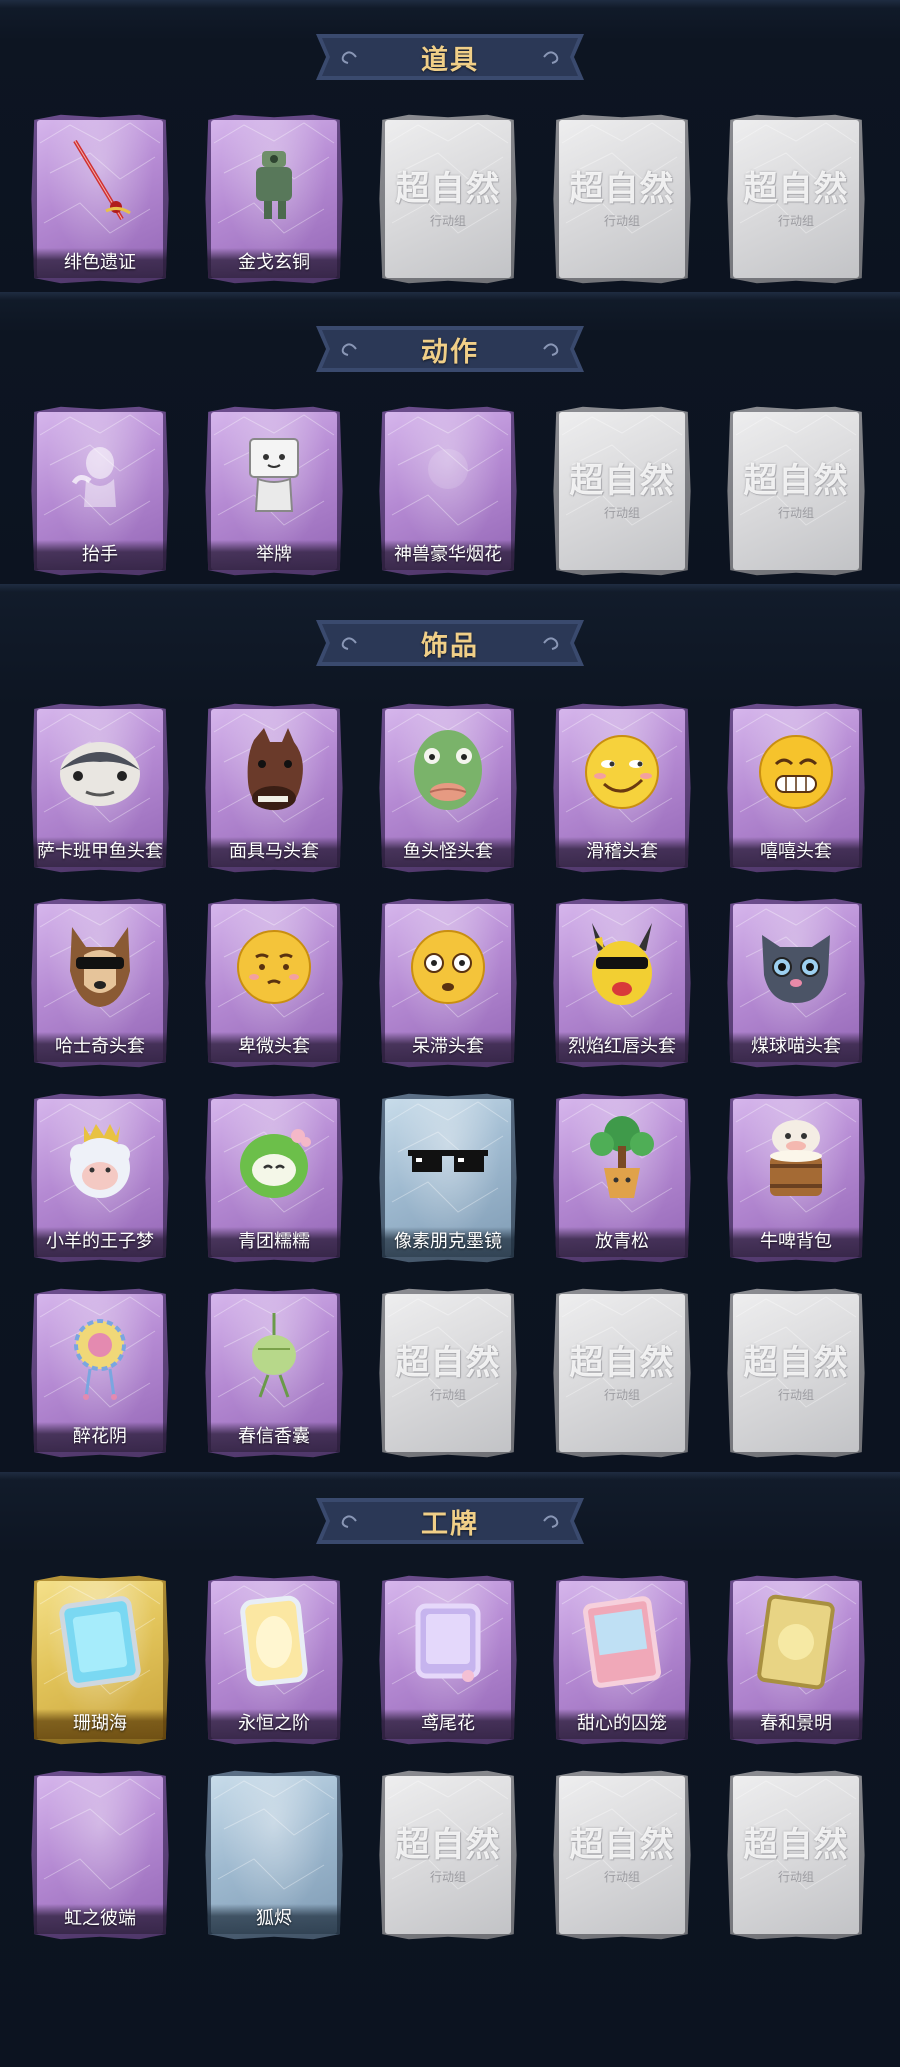  Describe the element at coordinates (450, 352) in the screenshot. I see `section-title: 动作` at that location.